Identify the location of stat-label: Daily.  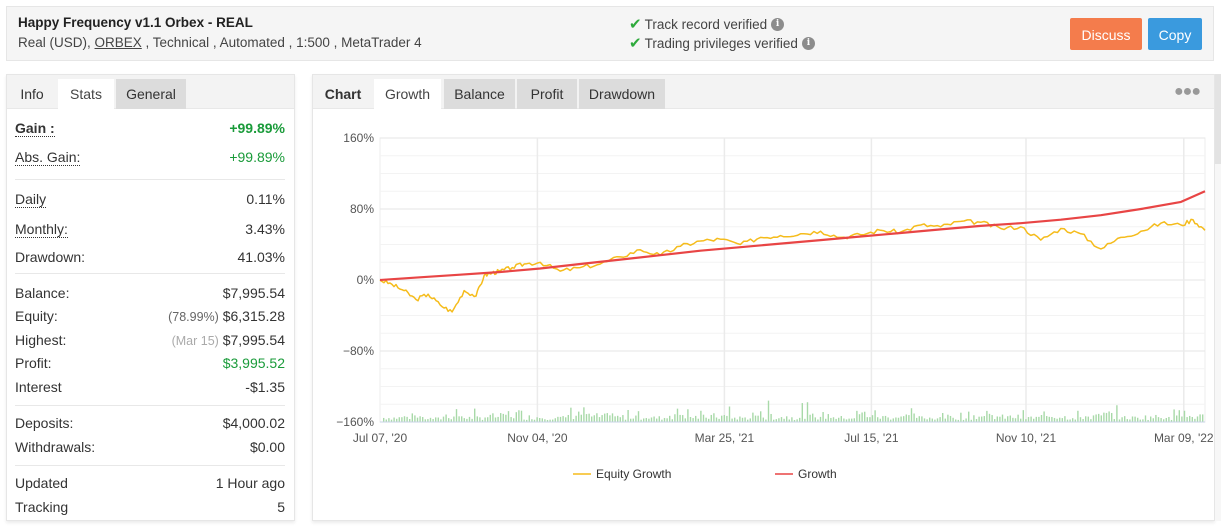
(31, 199).